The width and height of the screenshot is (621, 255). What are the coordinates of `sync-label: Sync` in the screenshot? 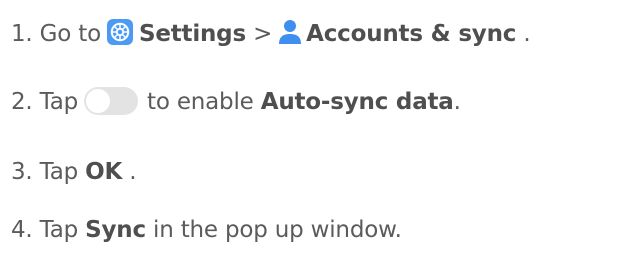 It's located at (115, 230).